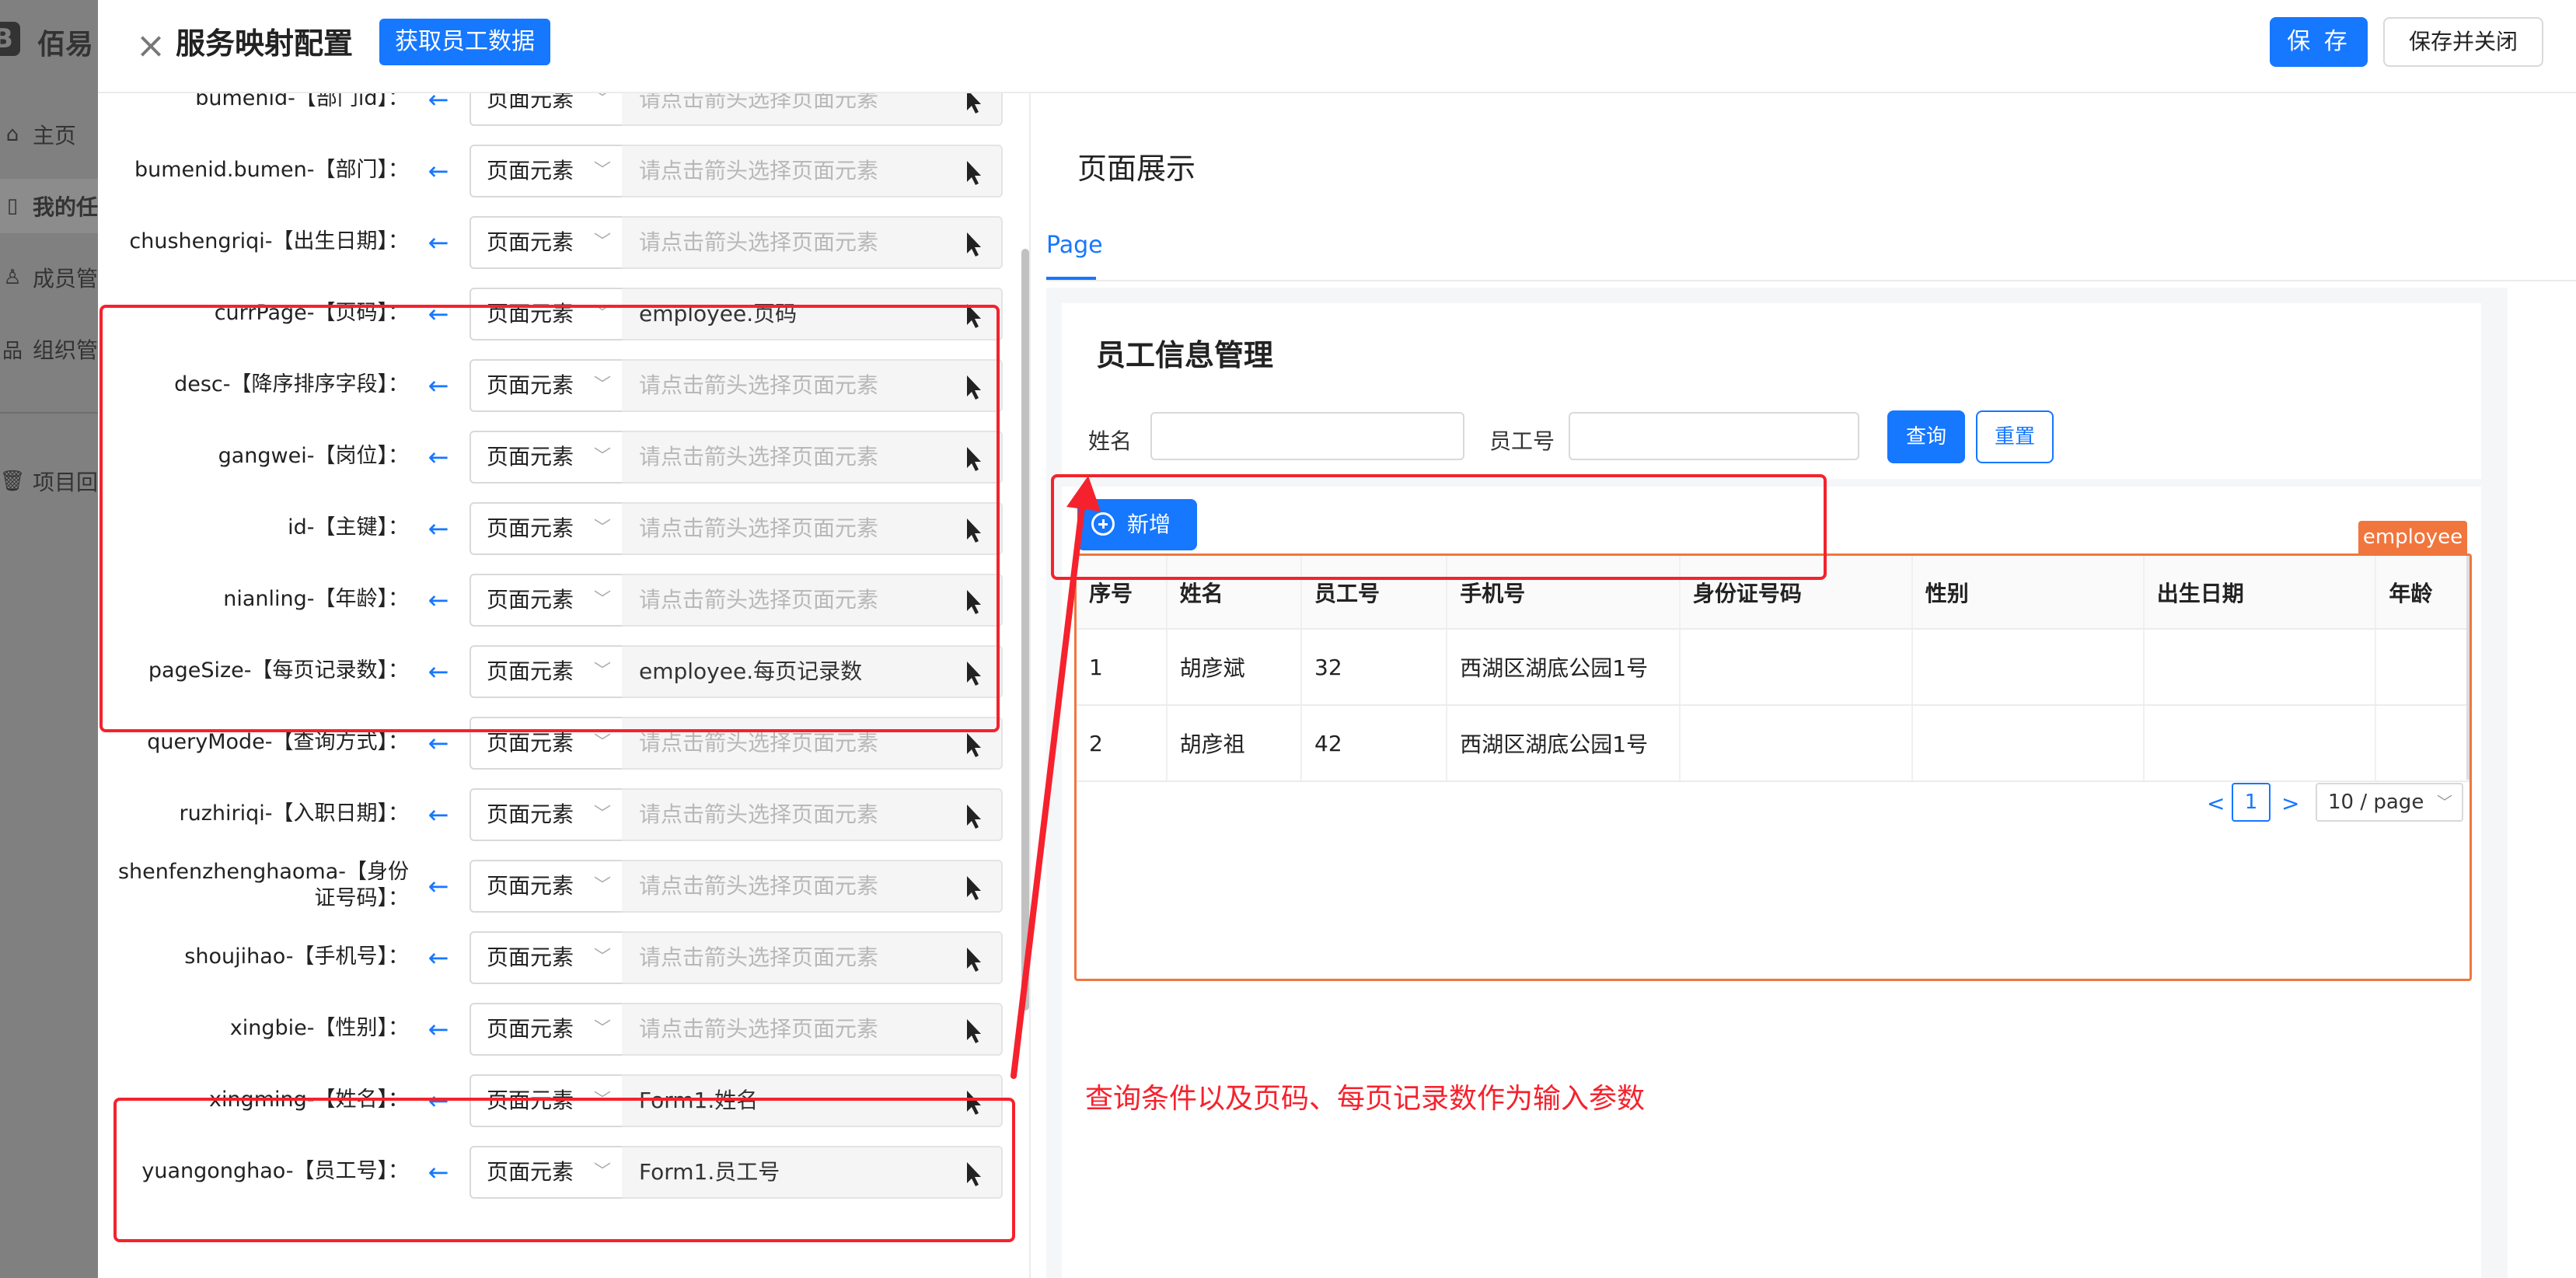 The height and width of the screenshot is (1278, 2576). What do you see at coordinates (1122, 667) in the screenshot?
I see `table-cell: 1` at bounding box center [1122, 667].